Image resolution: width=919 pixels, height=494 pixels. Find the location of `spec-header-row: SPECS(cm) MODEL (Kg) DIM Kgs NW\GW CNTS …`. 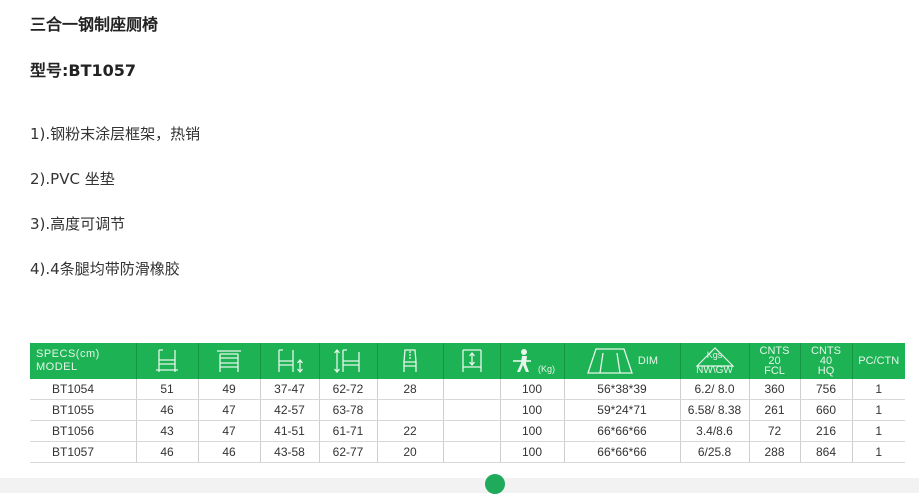

spec-header-row: SPECS(cm) MODEL (Kg) DIM Kgs NW\GW CNTS … is located at coordinates (467, 361).